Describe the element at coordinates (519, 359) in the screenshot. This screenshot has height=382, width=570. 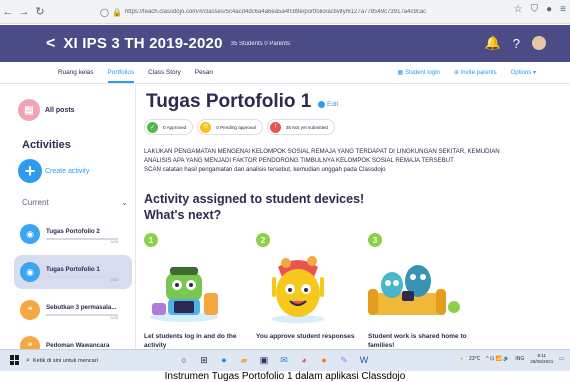
I see `language-label: ING` at that location.